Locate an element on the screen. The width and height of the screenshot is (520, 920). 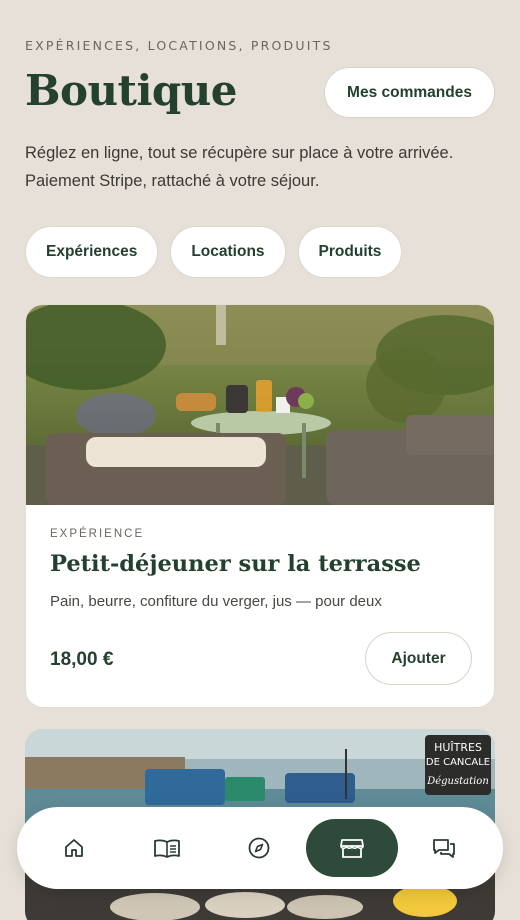
product-category: EXPÉRIENCE is located at coordinates (97, 534).